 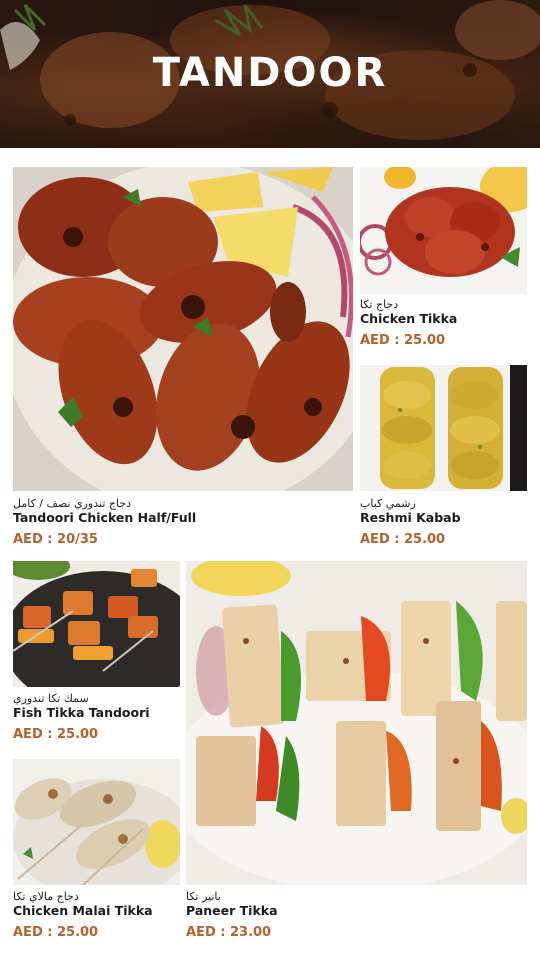 I want to click on item-name: Fish Tikka Tandoori, so click(x=81, y=712).